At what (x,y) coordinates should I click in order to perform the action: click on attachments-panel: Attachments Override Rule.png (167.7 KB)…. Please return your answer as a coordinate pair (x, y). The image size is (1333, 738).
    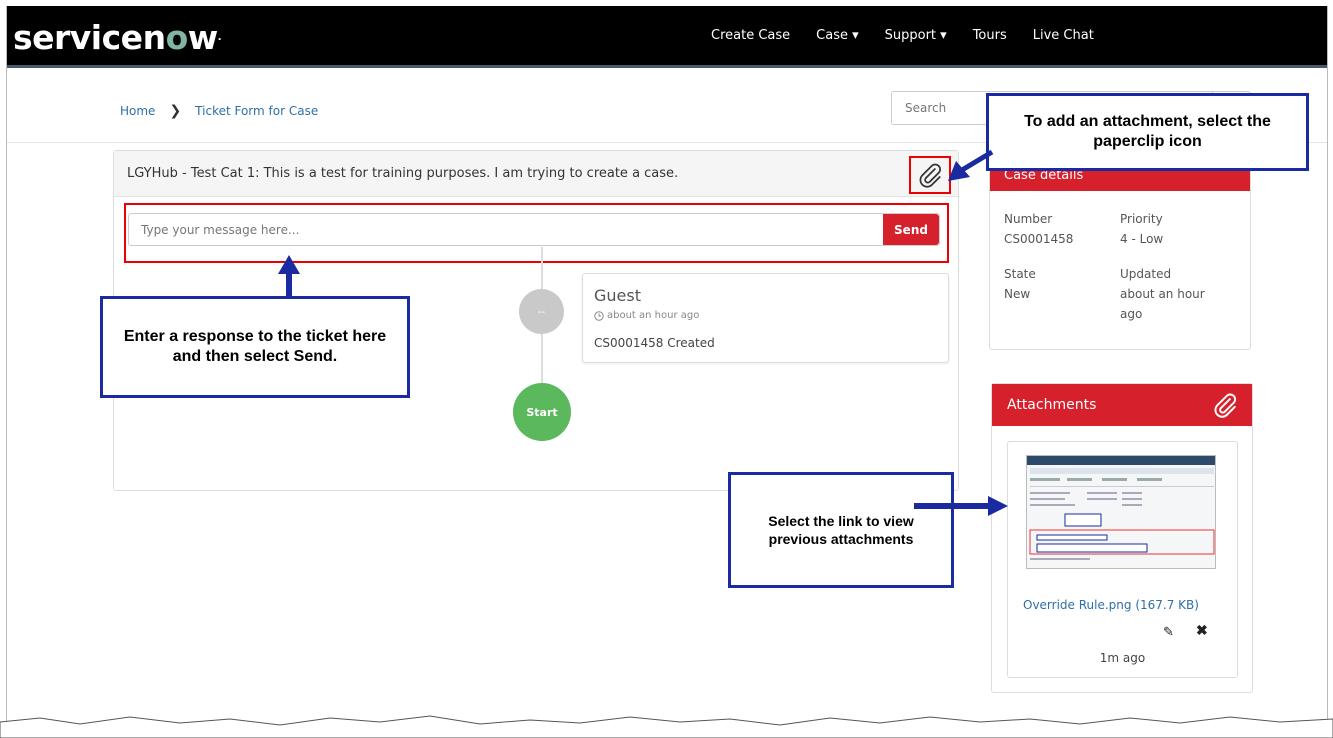
    Looking at the image, I should click on (1122, 538).